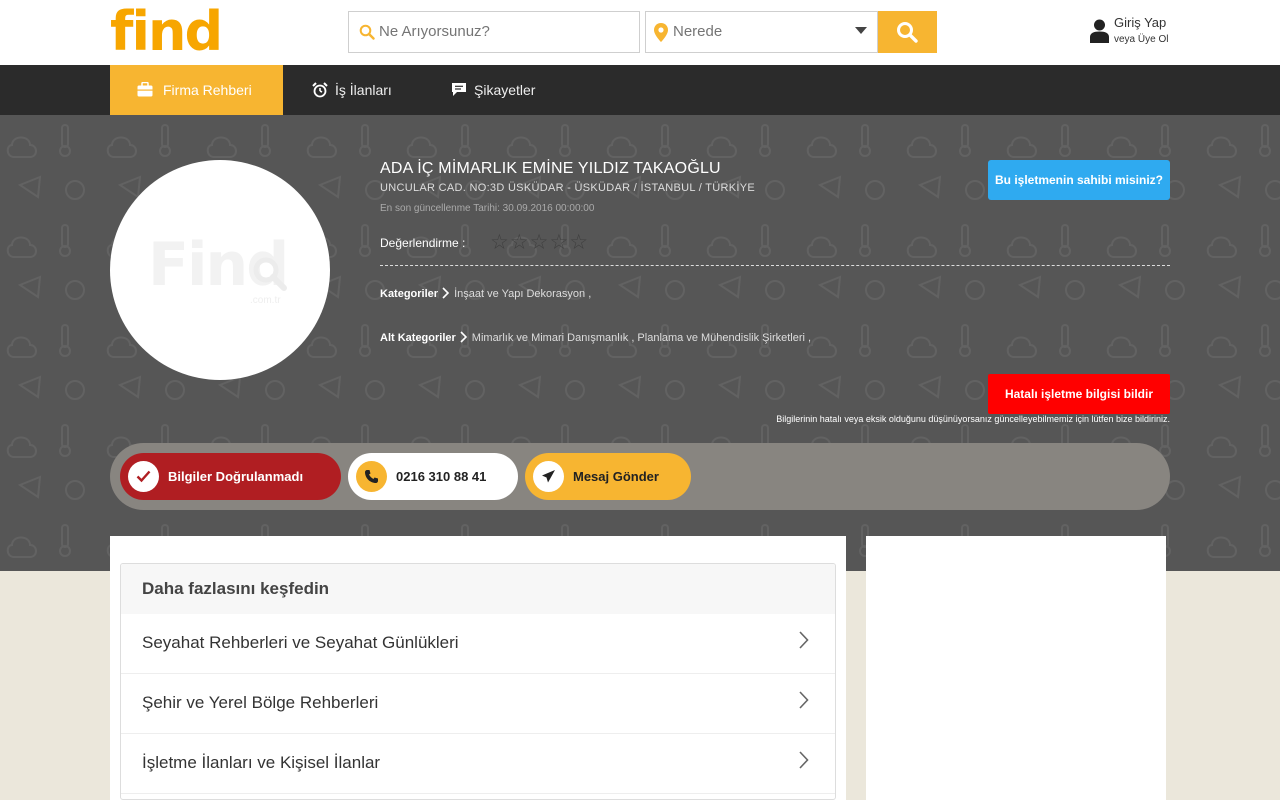 The height and width of the screenshot is (800, 1280). Describe the element at coordinates (539, 242) in the screenshot. I see `rating-stars: ☆☆☆☆☆` at that location.